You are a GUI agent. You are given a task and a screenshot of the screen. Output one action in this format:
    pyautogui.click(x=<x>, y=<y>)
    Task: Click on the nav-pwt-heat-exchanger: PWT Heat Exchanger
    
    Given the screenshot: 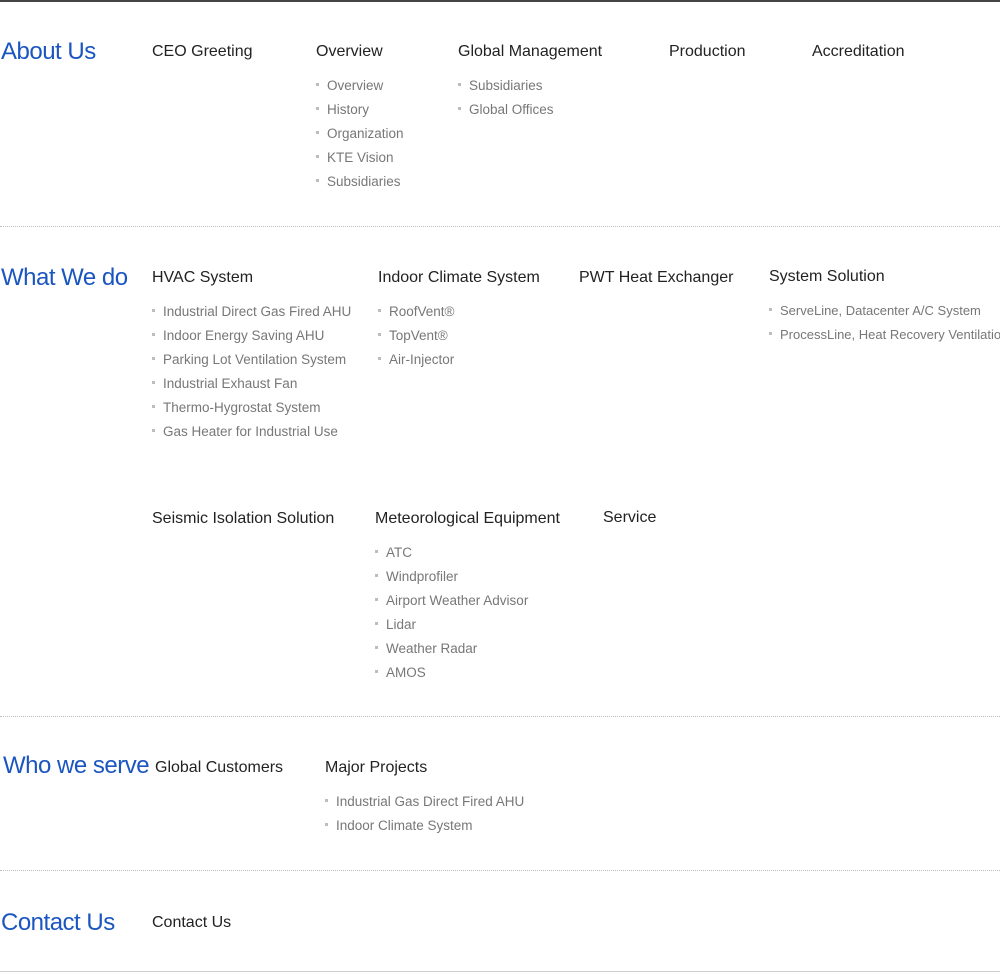 What is the action you would take?
    pyautogui.click(x=656, y=278)
    